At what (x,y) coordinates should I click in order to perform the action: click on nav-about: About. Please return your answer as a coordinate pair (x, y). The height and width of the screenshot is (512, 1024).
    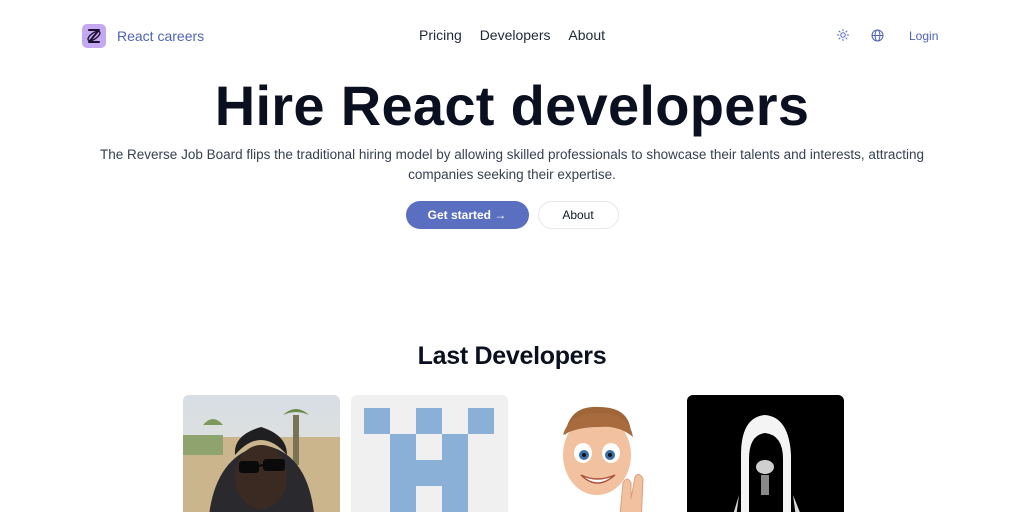
    Looking at the image, I should click on (586, 35).